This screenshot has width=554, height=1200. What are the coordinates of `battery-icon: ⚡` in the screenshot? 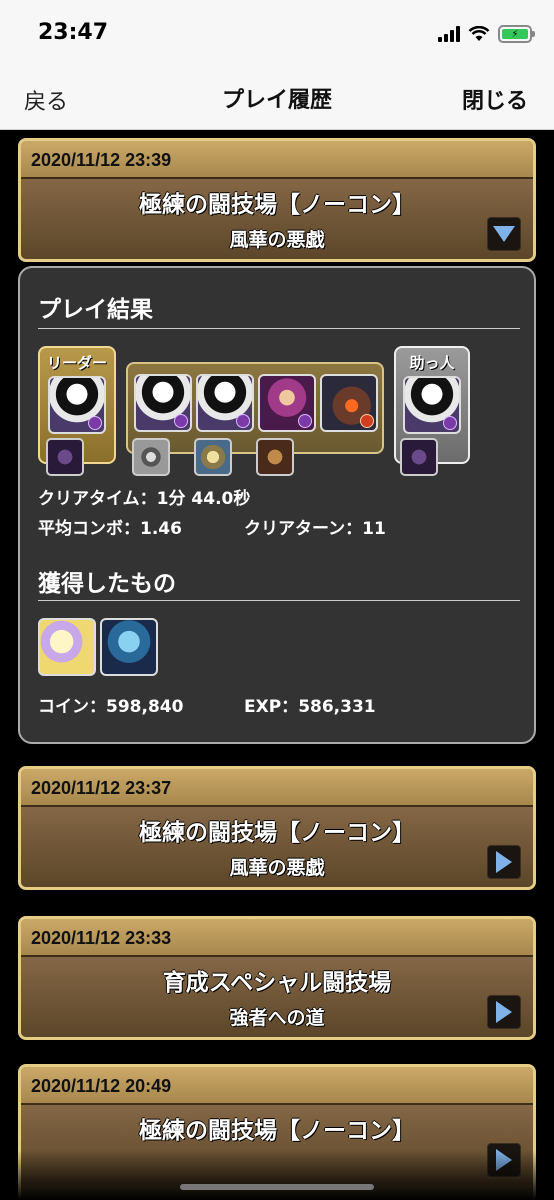 It's located at (516, 34).